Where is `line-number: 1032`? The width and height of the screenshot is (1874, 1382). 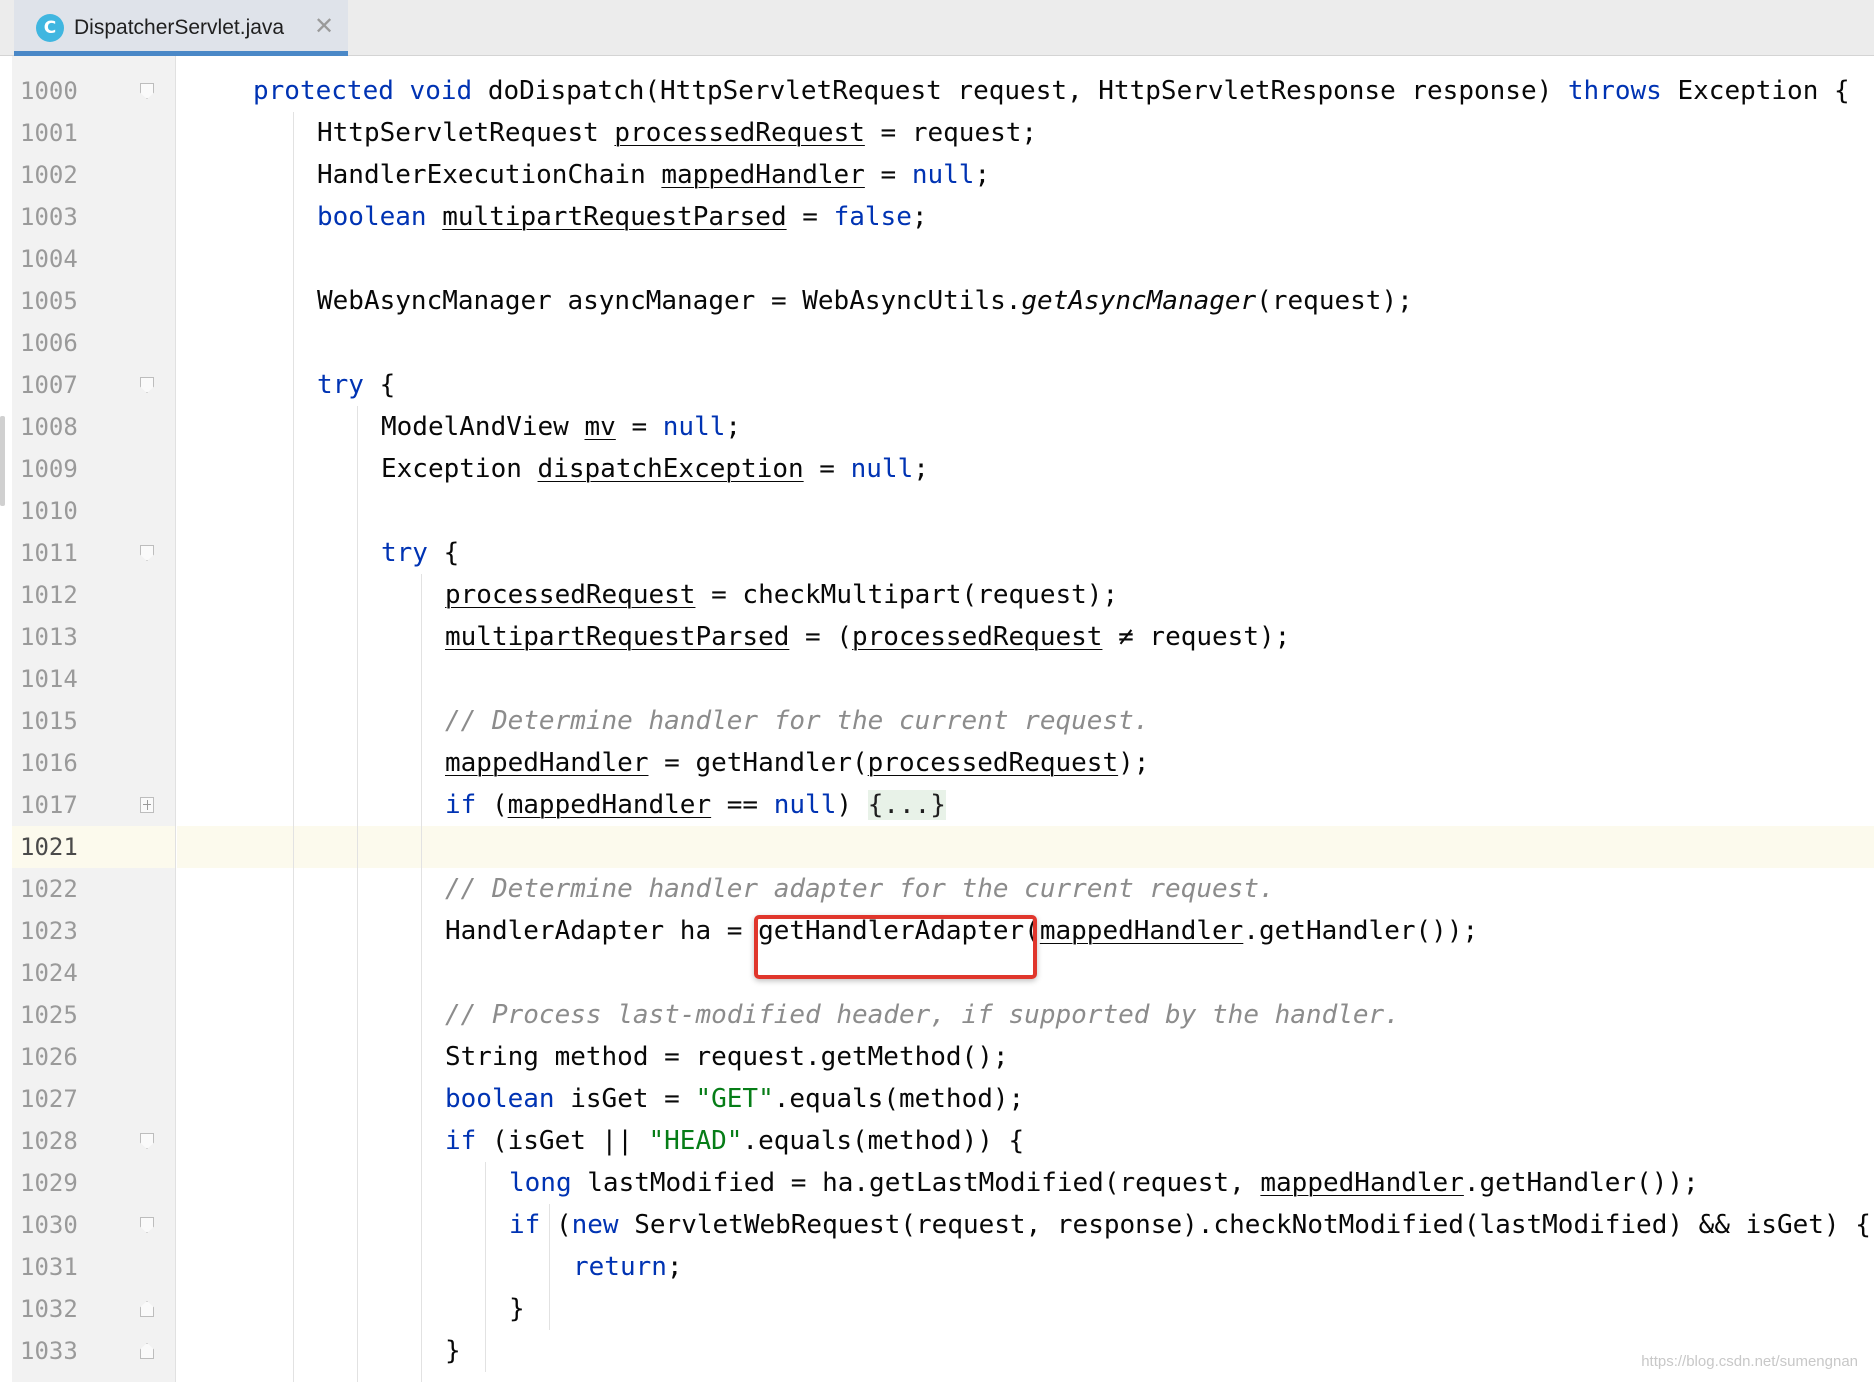 line-number: 1032 is located at coordinates (60, 1309).